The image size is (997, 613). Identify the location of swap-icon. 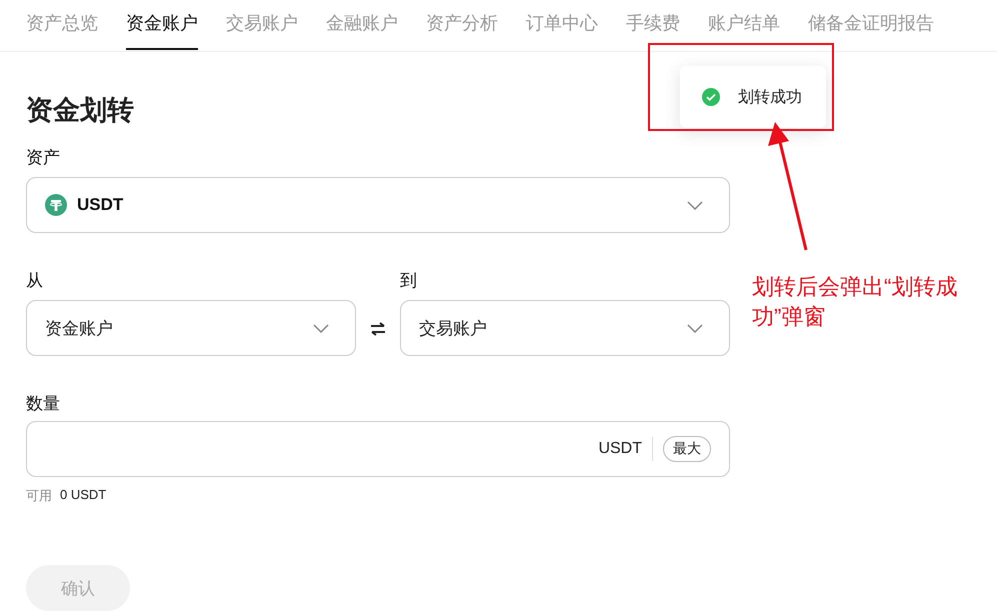
(378, 329).